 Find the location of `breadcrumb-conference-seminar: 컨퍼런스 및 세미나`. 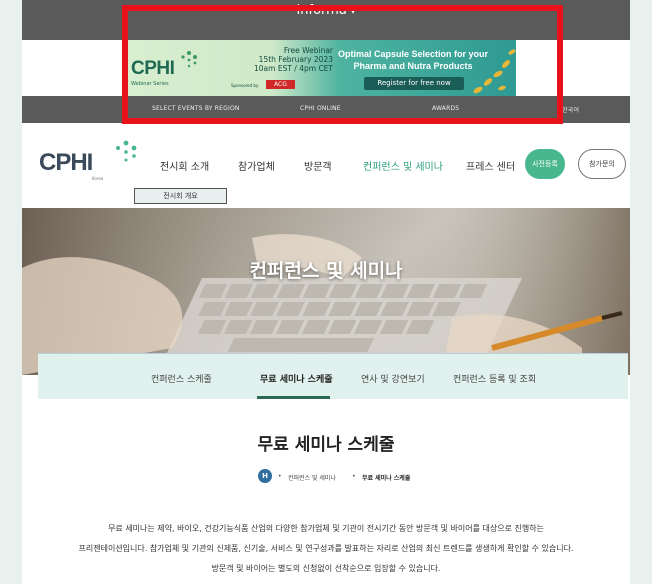

breadcrumb-conference-seminar: 컨퍼런스 및 세미나 is located at coordinates (312, 477).